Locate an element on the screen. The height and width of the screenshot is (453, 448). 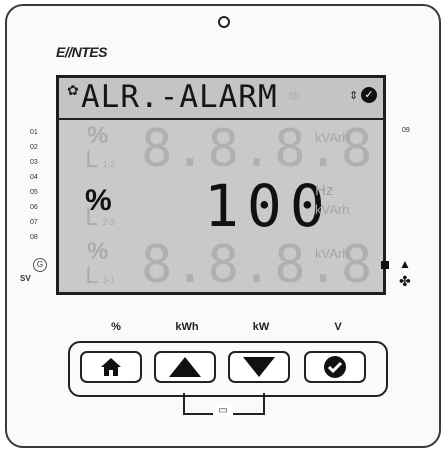
display-row-3: % L 3-1 8.8.8.8 kVArh is located at coordinates (221, 265).